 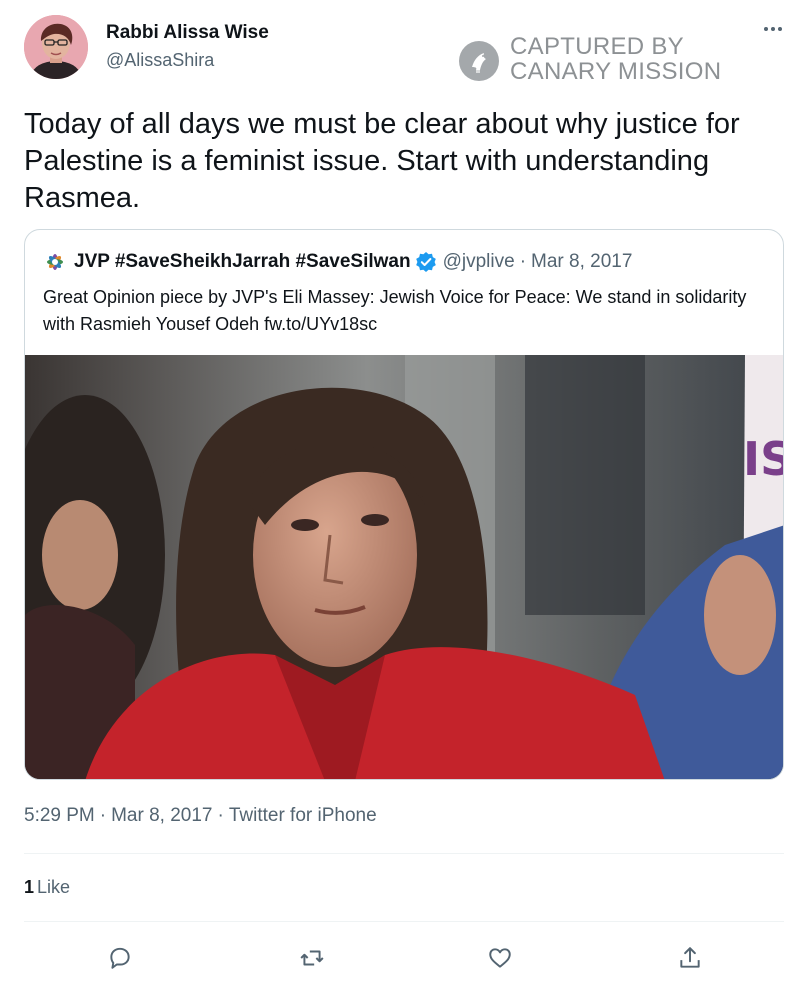 What do you see at coordinates (773, 32) in the screenshot?
I see `more-options-icon` at bounding box center [773, 32].